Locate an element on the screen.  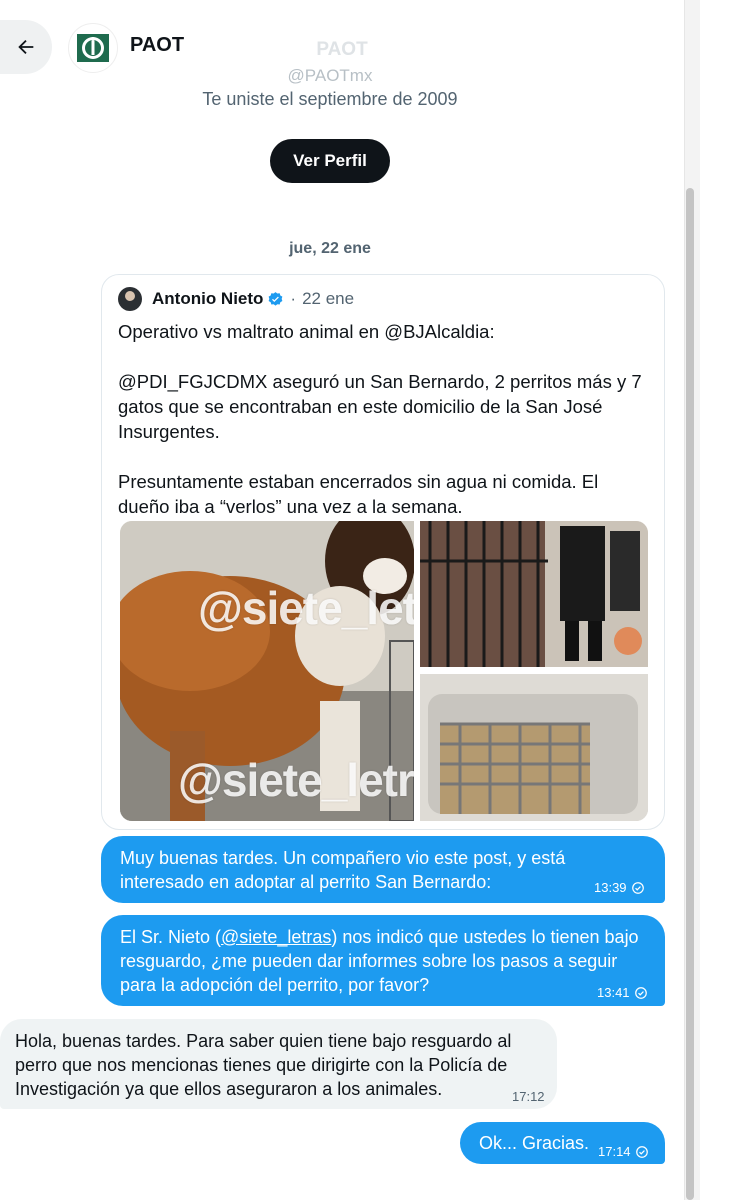
message-time: 17:12 is located at coordinates (528, 1096).